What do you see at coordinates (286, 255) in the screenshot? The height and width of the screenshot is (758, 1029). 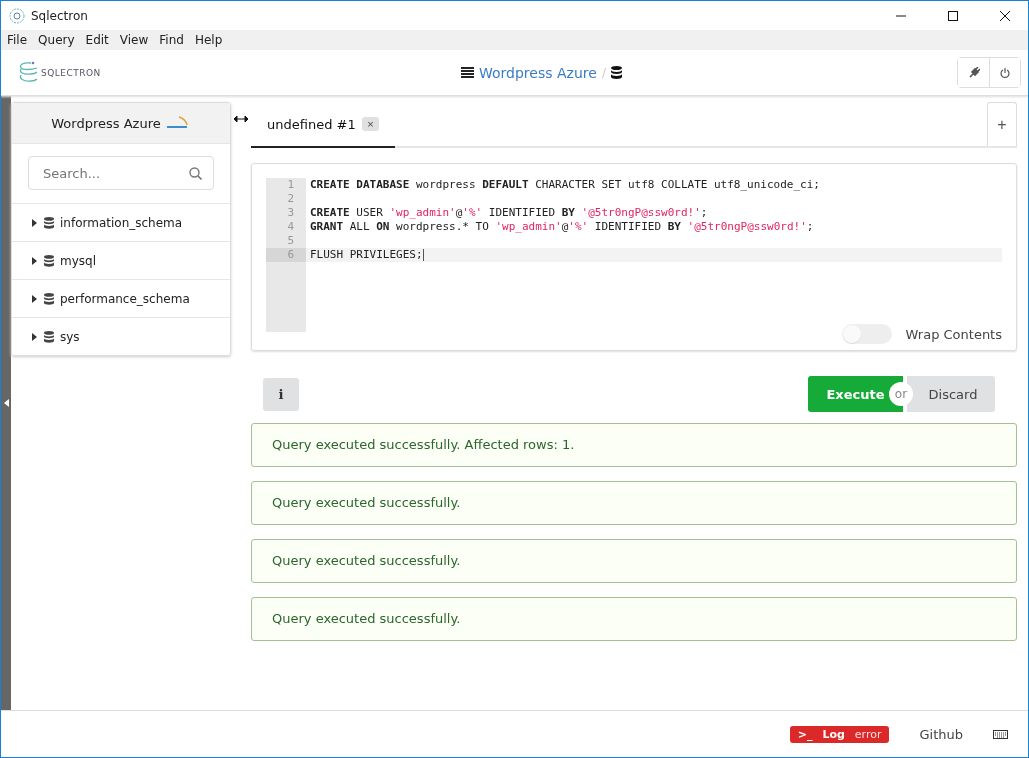 I see `line-number: 6` at bounding box center [286, 255].